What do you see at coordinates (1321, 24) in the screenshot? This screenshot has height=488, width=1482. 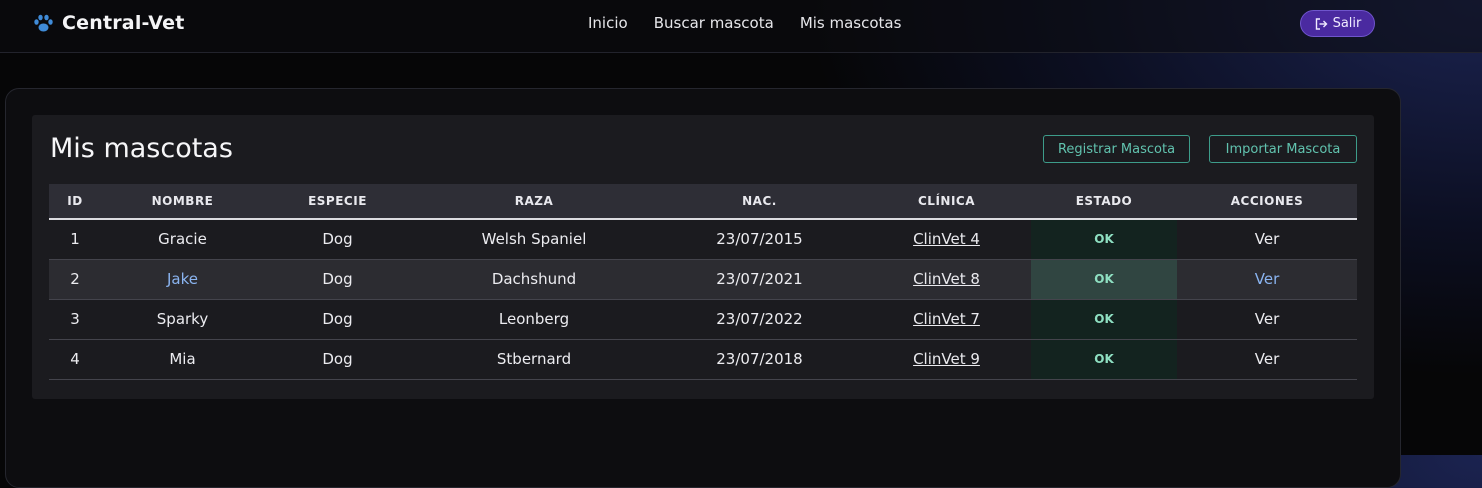 I see `logout-icon` at bounding box center [1321, 24].